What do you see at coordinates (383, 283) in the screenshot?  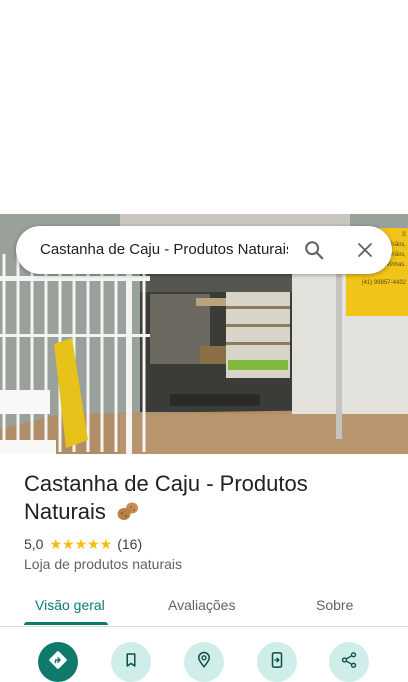 I see `photo-sign-line: (41) 99857-4432` at bounding box center [383, 283].